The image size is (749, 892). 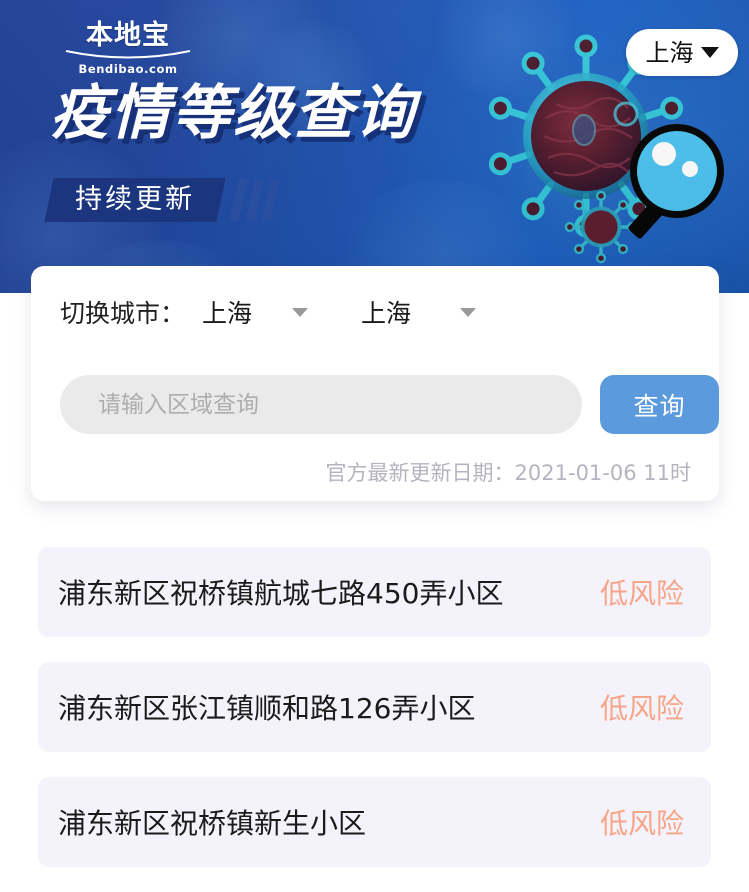 What do you see at coordinates (128, 54) in the screenshot?
I see `logo-swoosh-icon` at bounding box center [128, 54].